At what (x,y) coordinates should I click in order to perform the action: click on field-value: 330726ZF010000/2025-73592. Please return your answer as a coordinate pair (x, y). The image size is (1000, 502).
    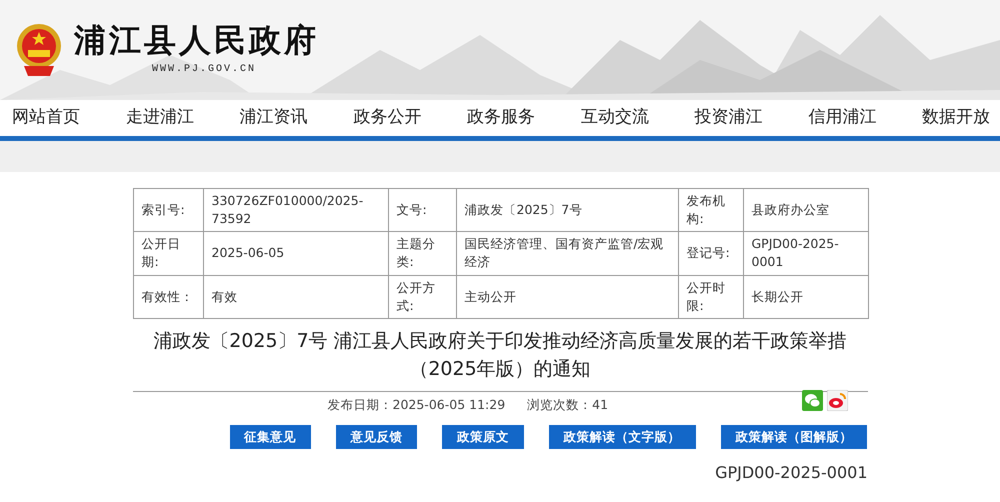
    Looking at the image, I should click on (295, 210).